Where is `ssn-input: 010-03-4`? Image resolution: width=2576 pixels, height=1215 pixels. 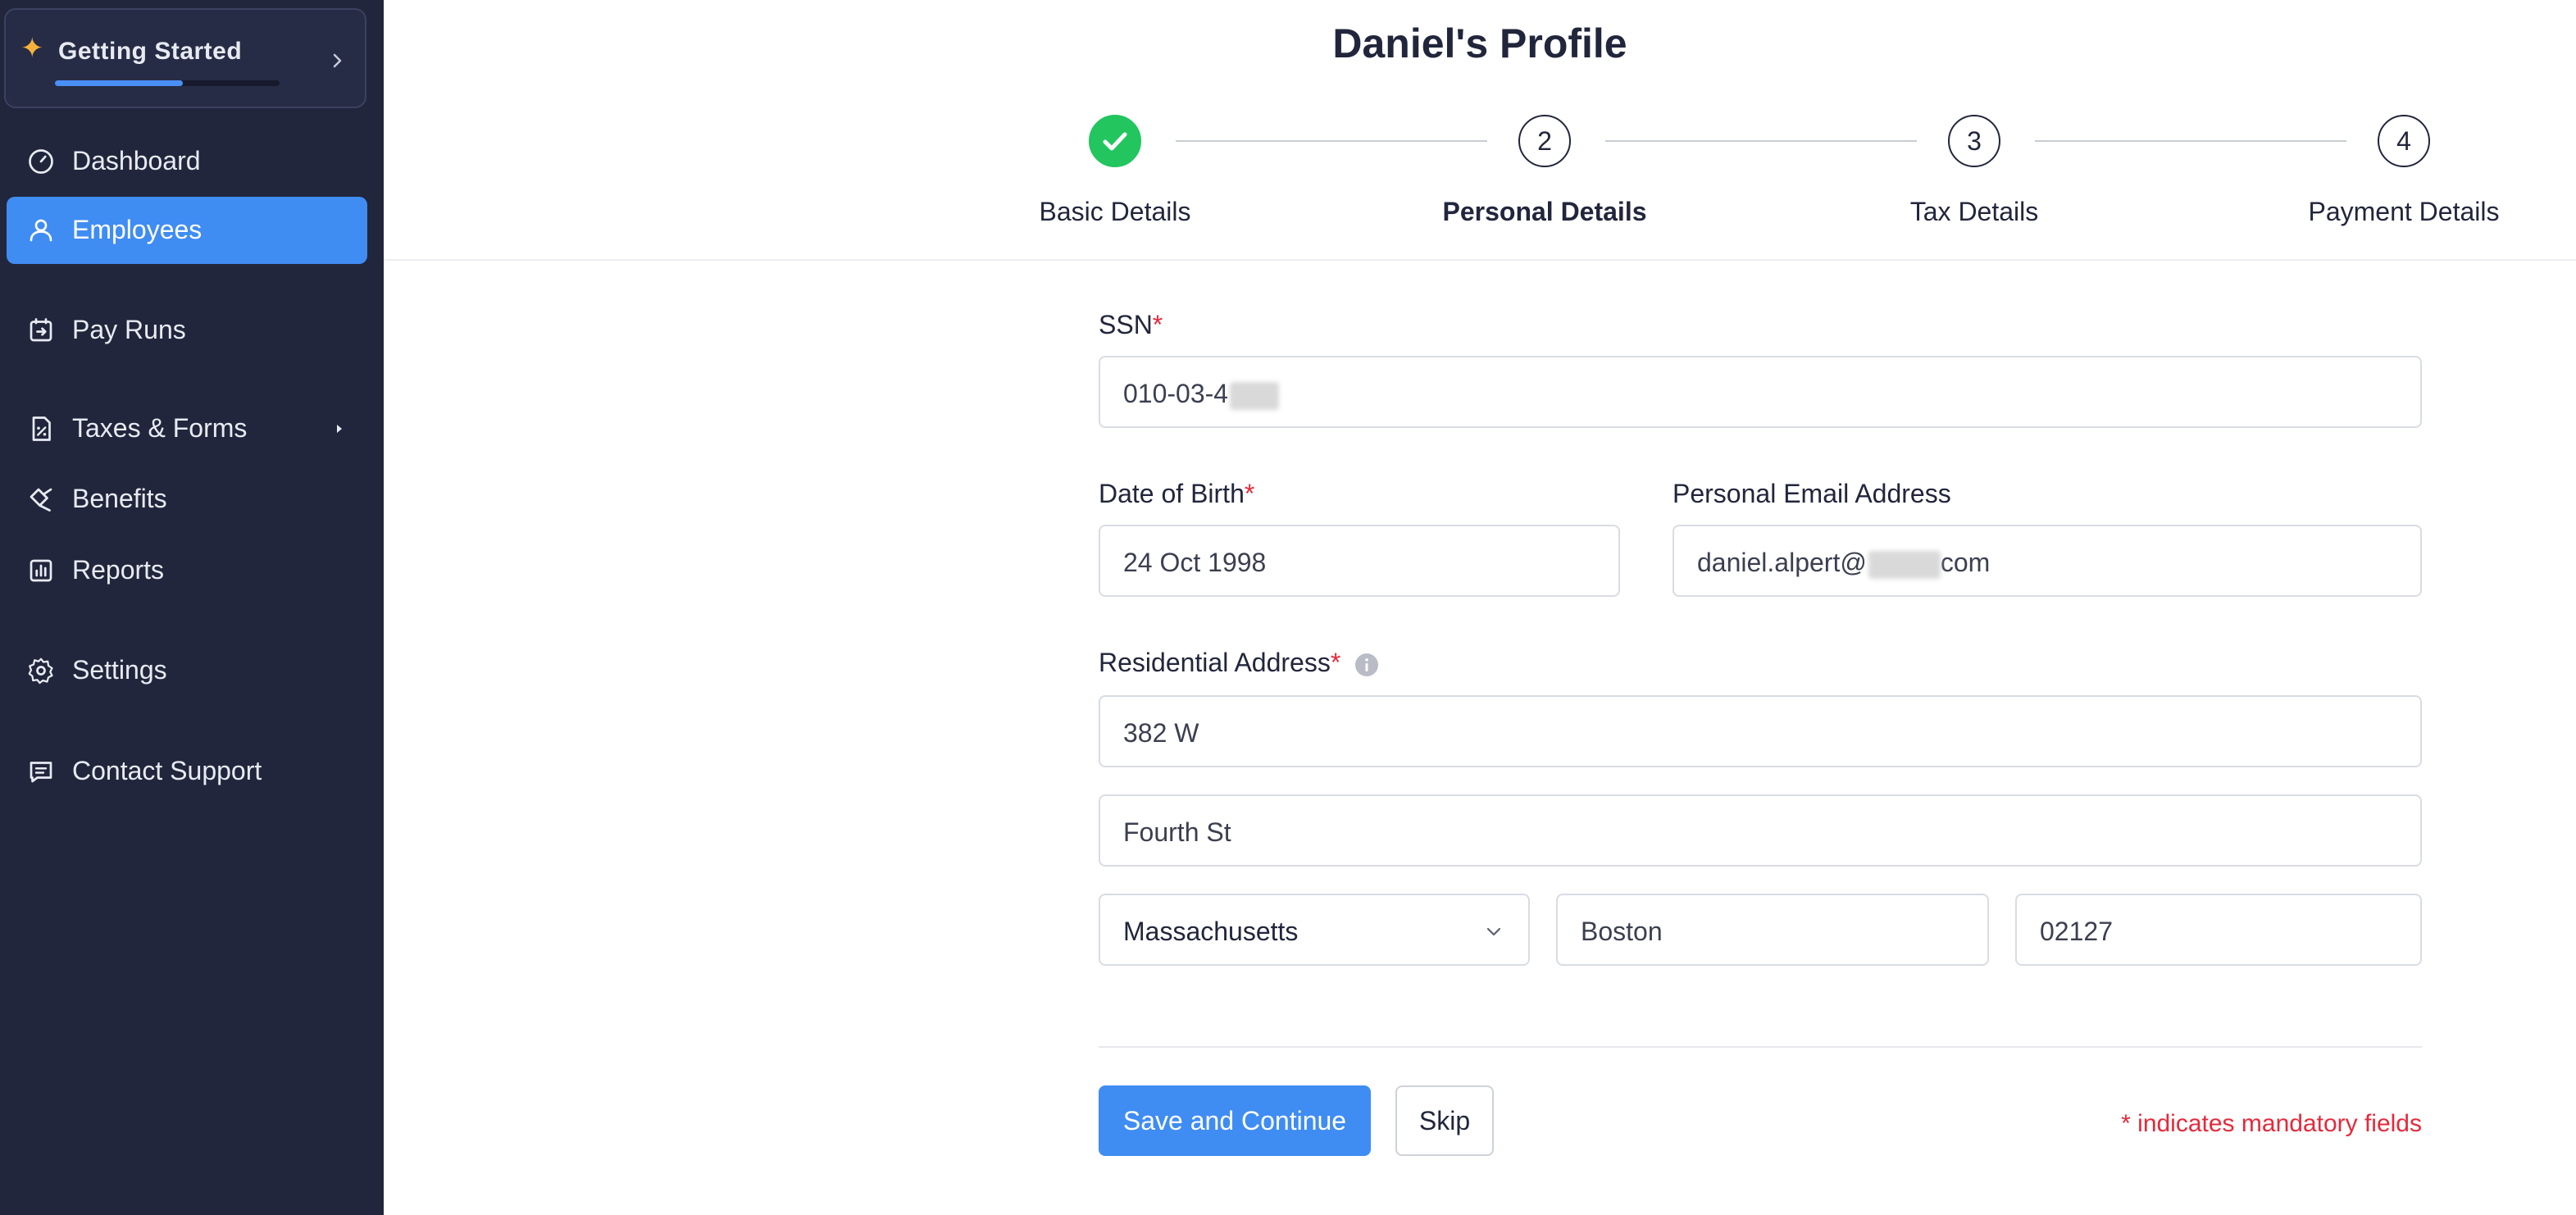
ssn-input: 010-03-4 is located at coordinates (1761, 392).